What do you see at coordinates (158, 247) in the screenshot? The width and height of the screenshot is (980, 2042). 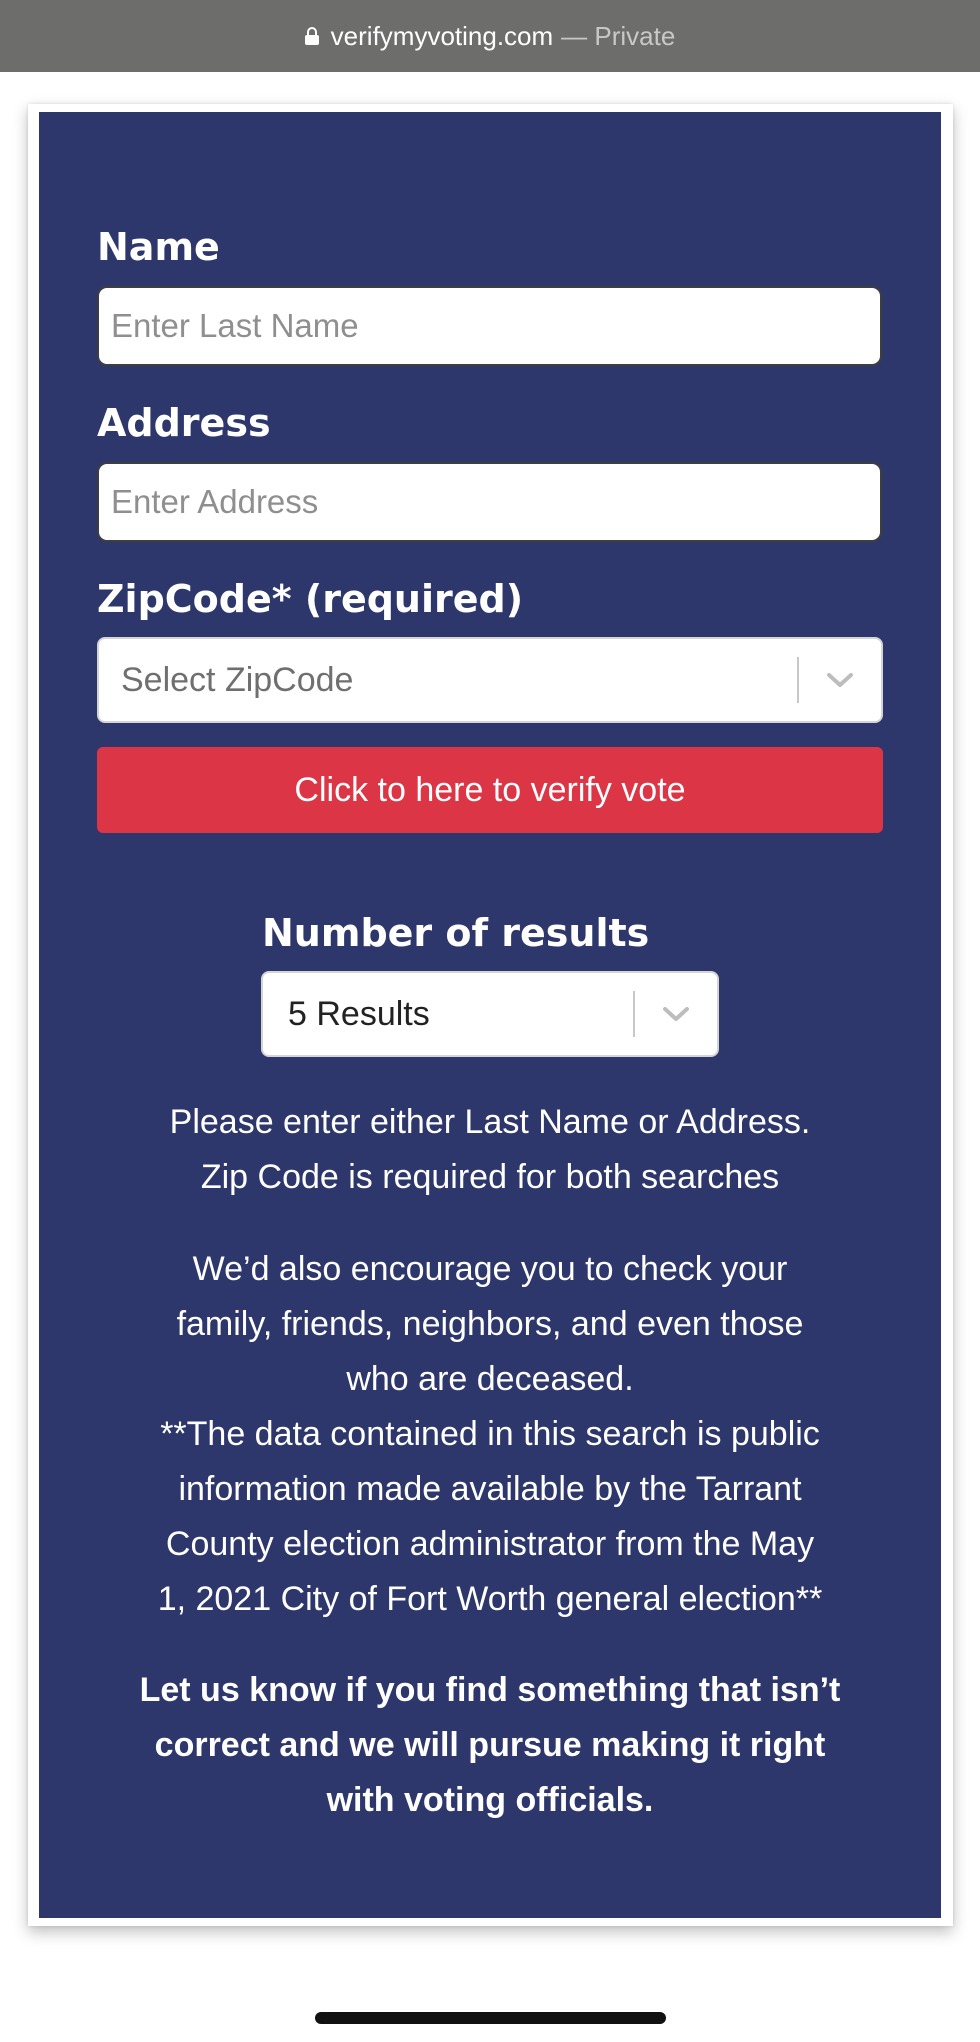 I see `name-label: Name` at bounding box center [158, 247].